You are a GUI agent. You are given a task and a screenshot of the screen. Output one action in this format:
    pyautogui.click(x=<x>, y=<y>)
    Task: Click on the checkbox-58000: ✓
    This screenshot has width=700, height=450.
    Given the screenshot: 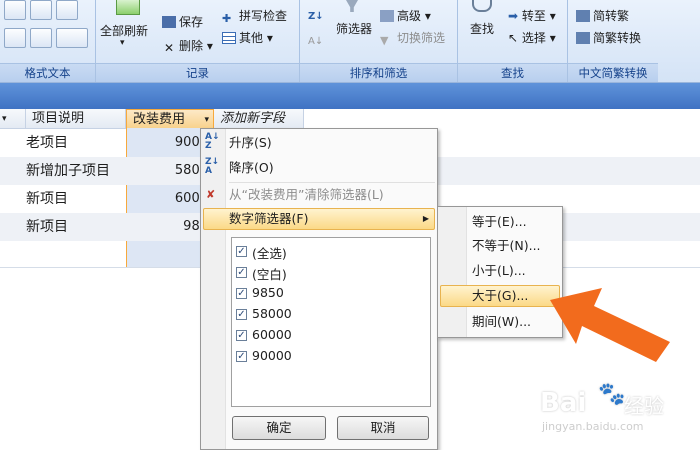 What is the action you would take?
    pyautogui.click(x=241, y=314)
    